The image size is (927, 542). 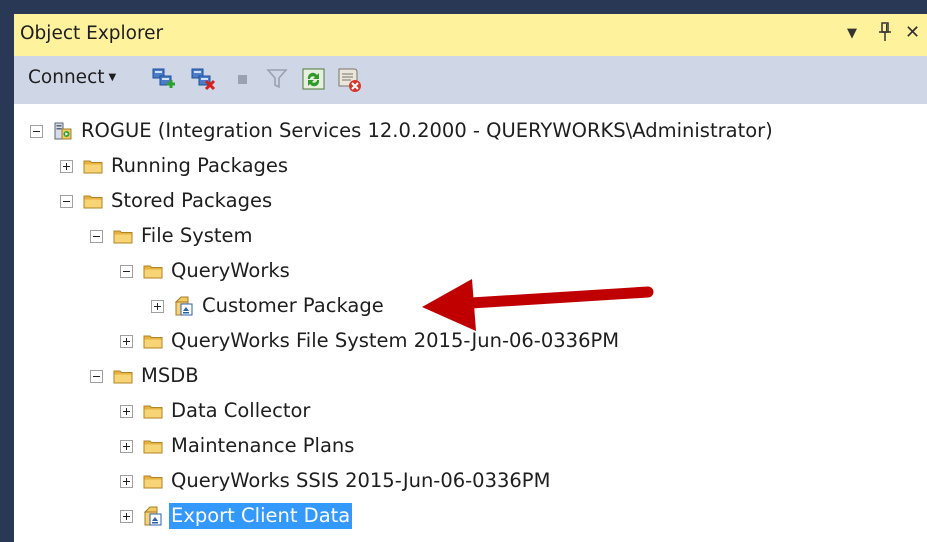 What do you see at coordinates (192, 200) in the screenshot?
I see `tree-node-label: Stored Packages` at bounding box center [192, 200].